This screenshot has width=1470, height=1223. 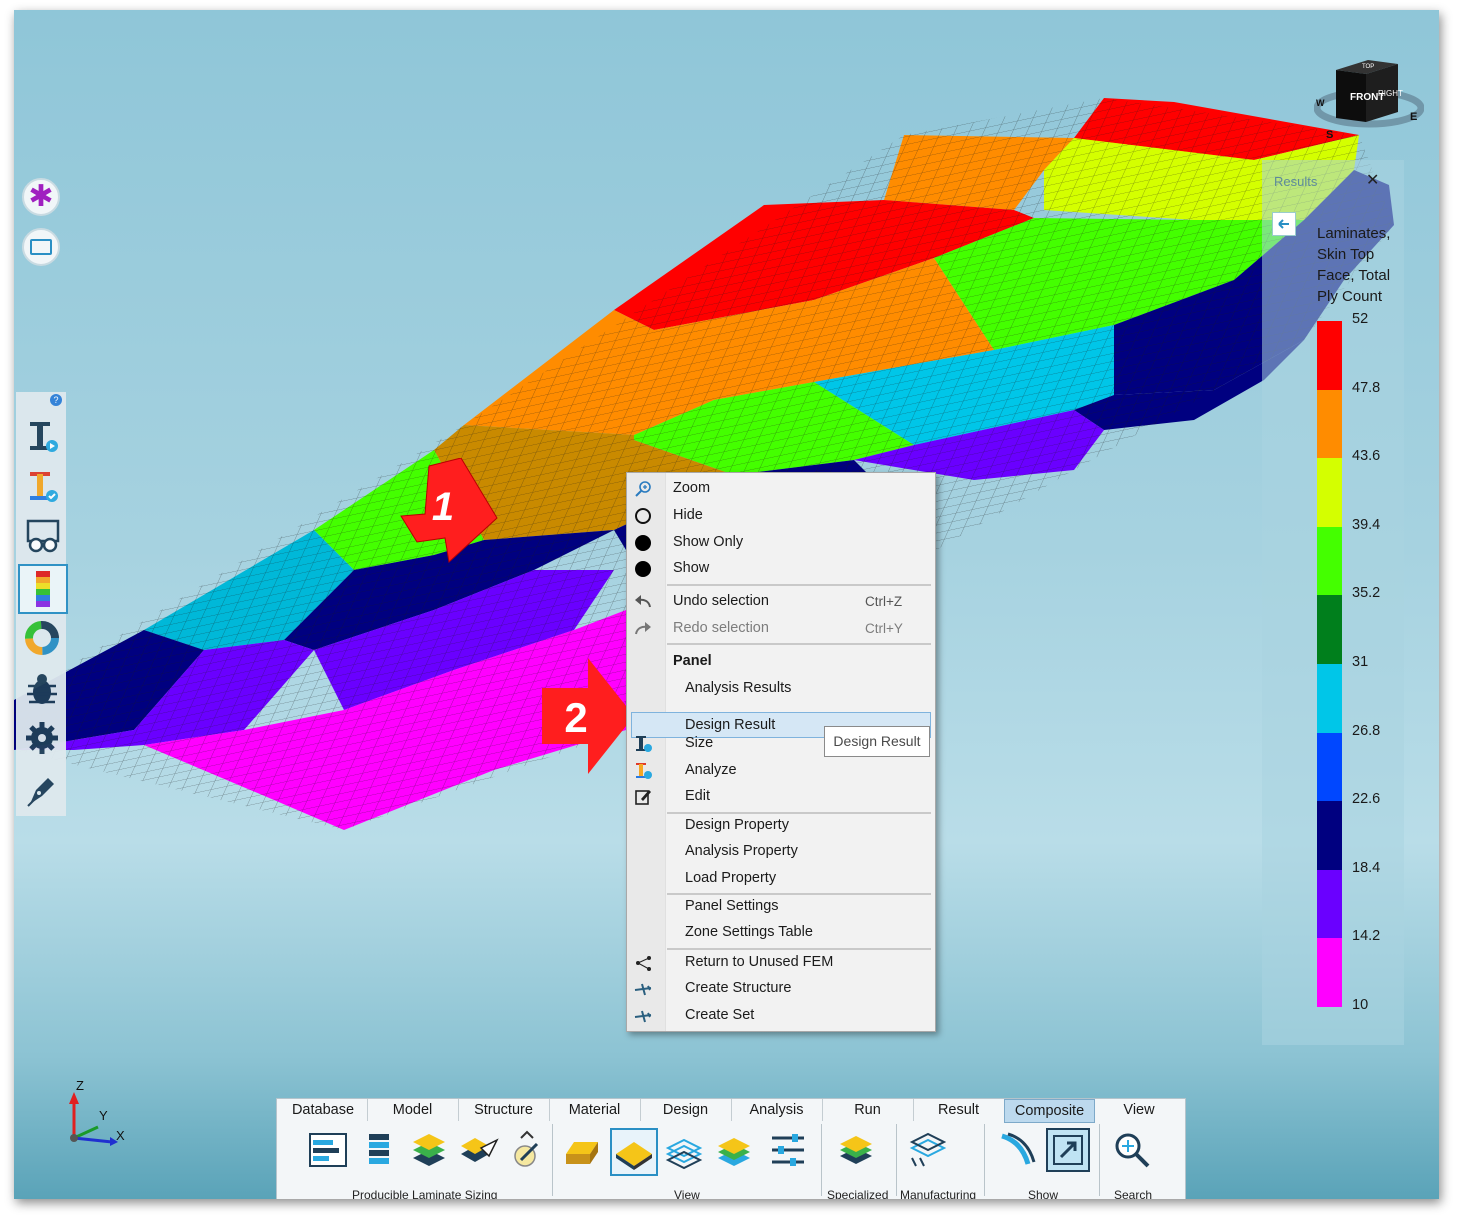 What do you see at coordinates (1366, 524) in the screenshot?
I see `legend-level-label: 39.4` at bounding box center [1366, 524].